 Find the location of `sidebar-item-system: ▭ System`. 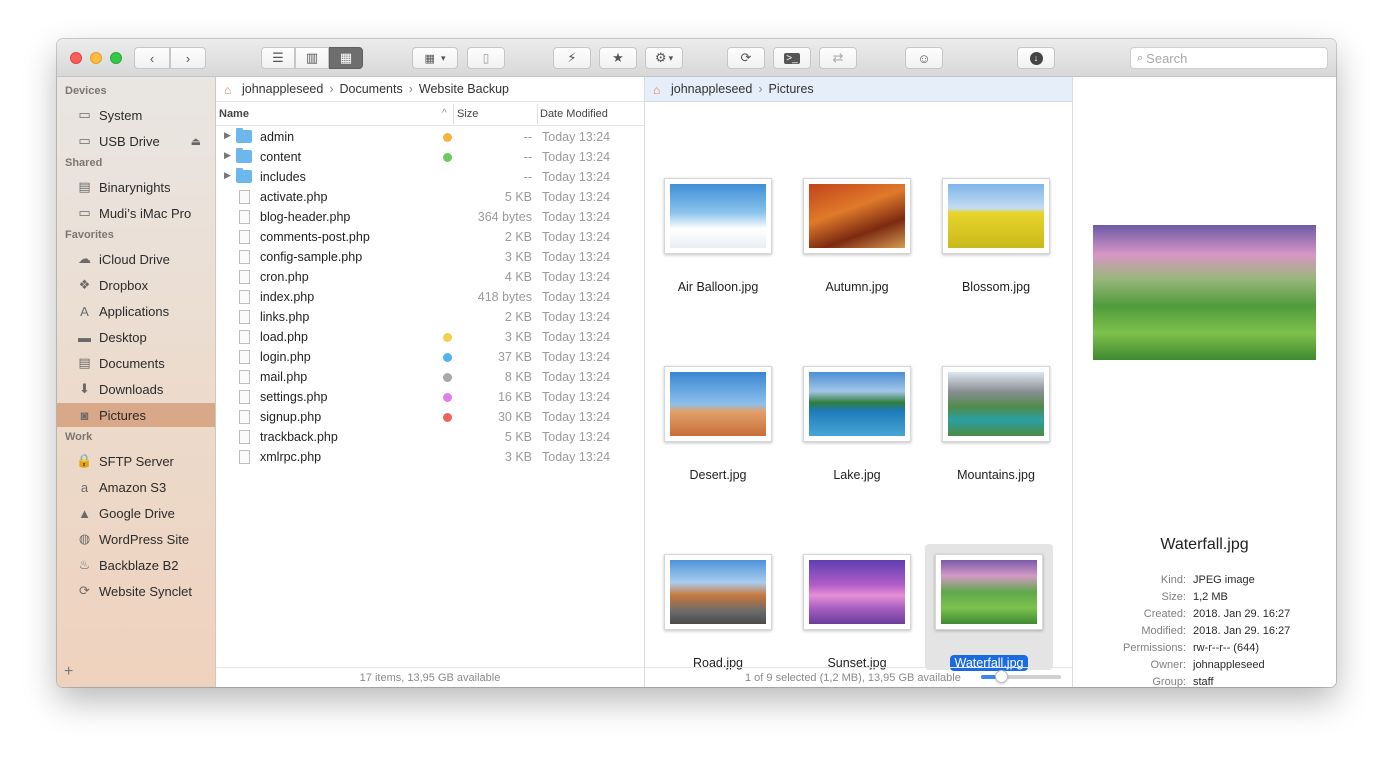

sidebar-item-system: ▭ System is located at coordinates (136, 115).